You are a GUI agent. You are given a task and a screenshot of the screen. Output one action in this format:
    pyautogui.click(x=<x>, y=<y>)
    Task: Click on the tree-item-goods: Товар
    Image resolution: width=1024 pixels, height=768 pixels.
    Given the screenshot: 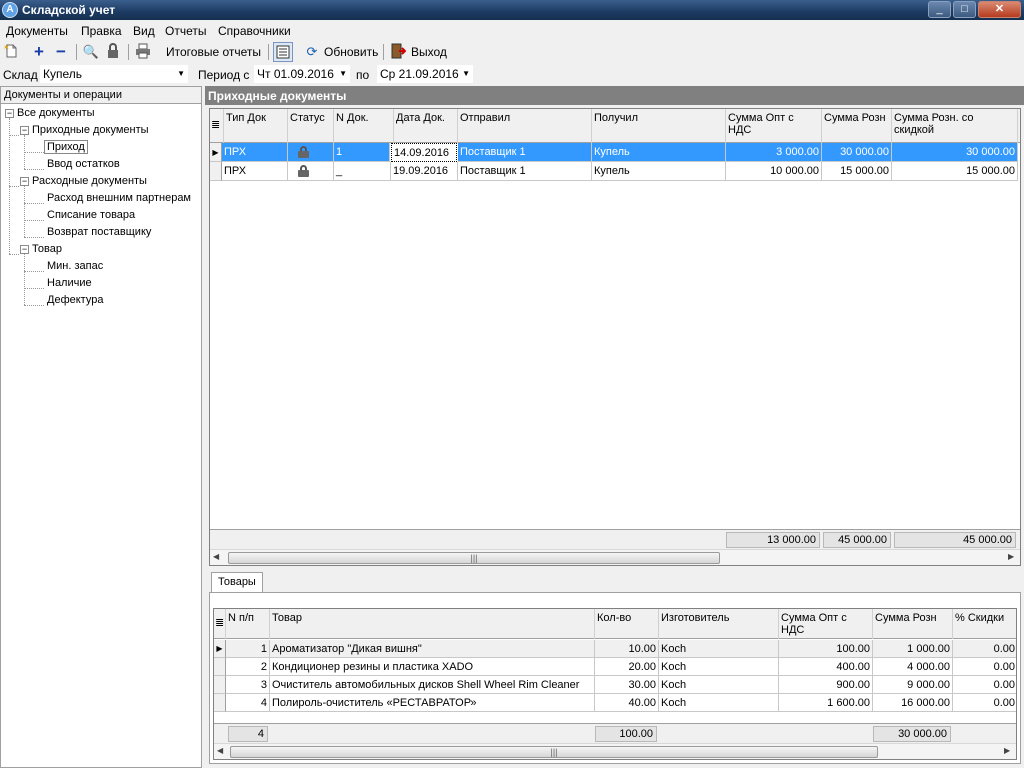 What is the action you would take?
    pyautogui.click(x=47, y=249)
    